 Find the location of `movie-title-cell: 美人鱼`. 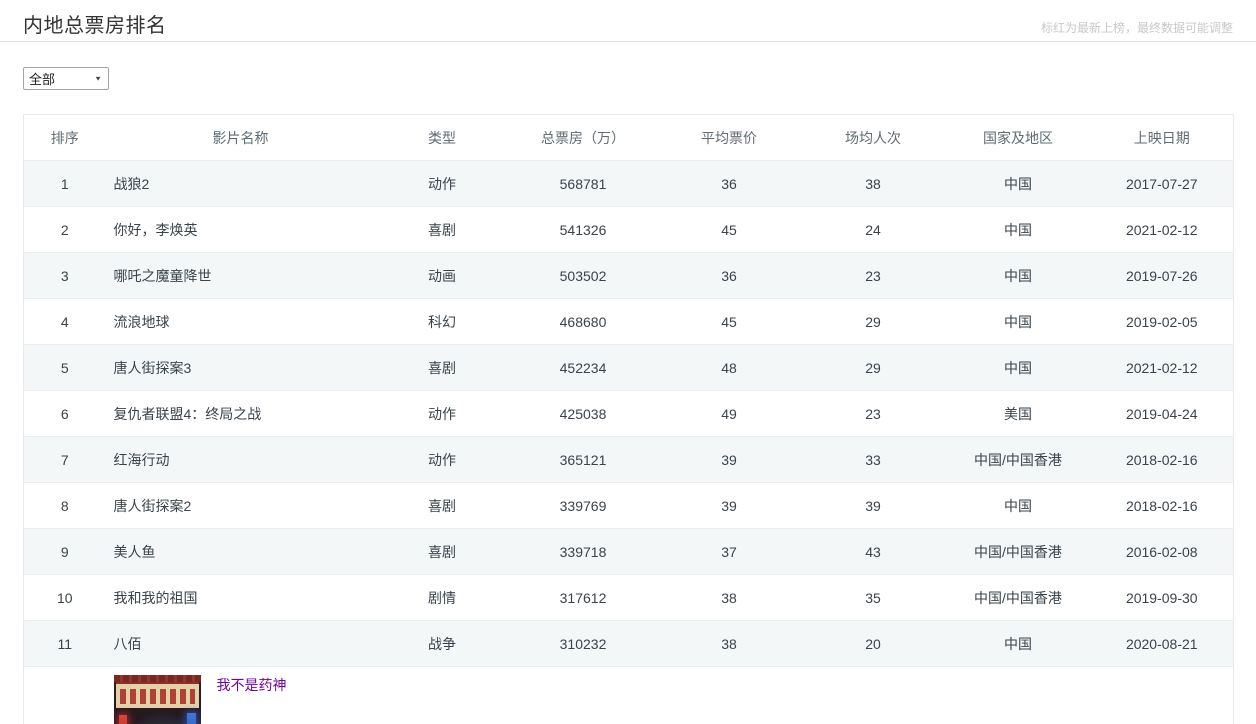

movie-title-cell: 美人鱼 is located at coordinates (240, 551).